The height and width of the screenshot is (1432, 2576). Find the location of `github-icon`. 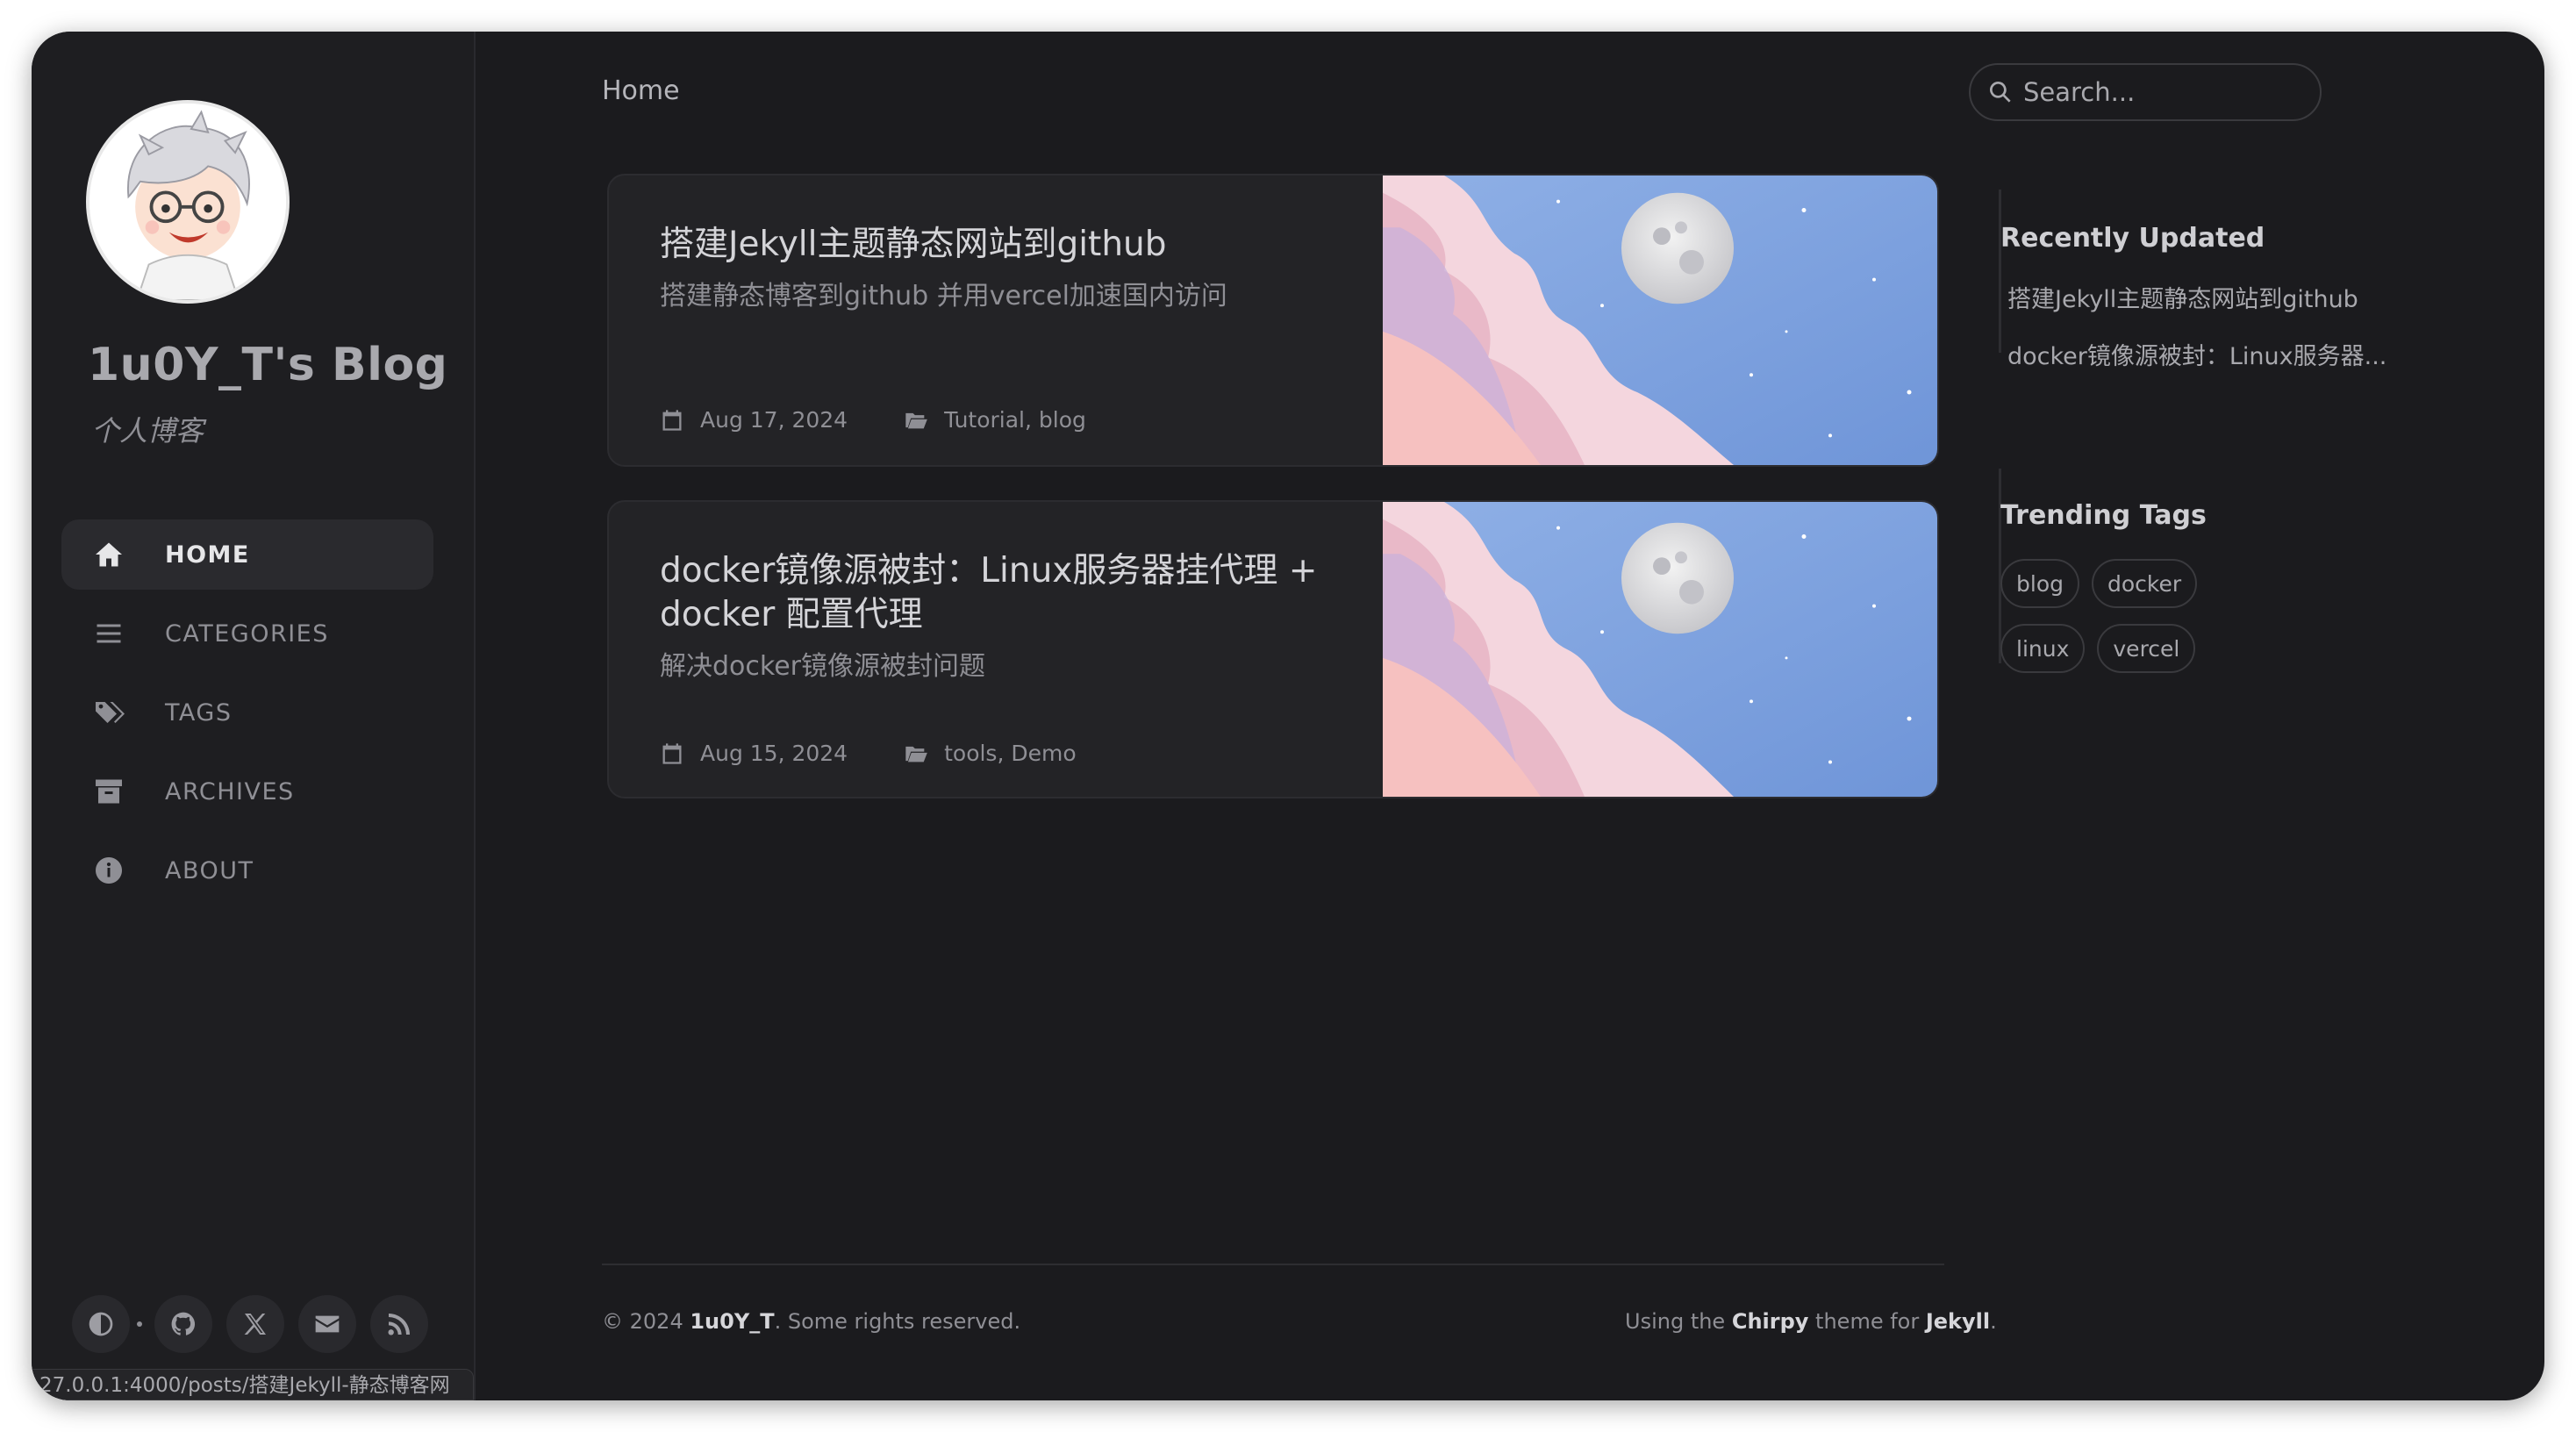

github-icon is located at coordinates (183, 1323).